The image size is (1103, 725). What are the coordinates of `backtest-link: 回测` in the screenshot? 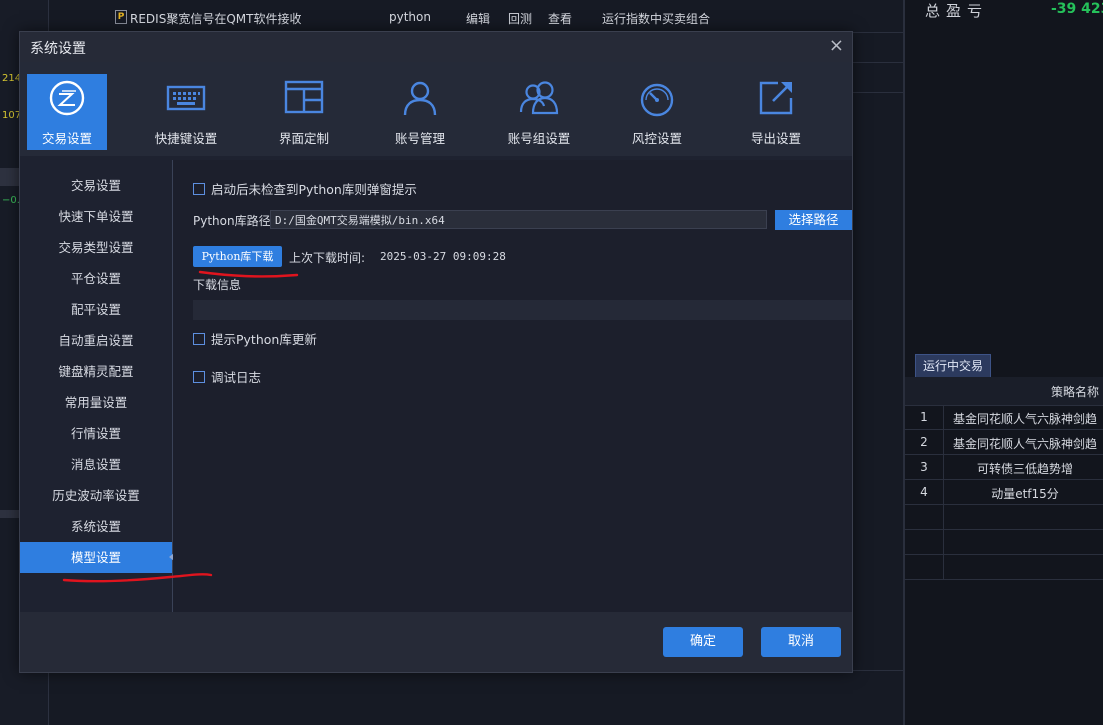 It's located at (520, 18).